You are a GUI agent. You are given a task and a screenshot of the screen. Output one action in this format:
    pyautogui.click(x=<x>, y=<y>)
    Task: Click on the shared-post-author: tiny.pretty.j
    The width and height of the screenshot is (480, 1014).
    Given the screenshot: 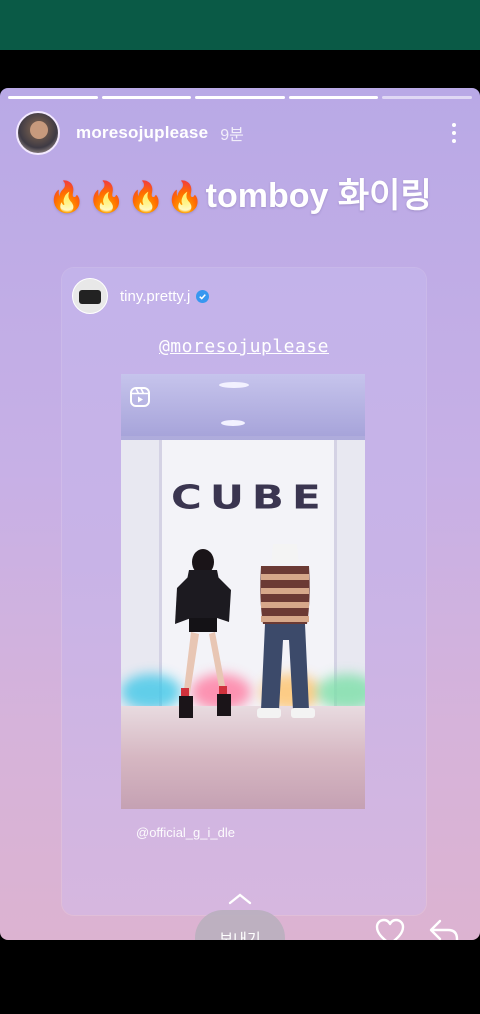 What is the action you would take?
    pyautogui.click(x=155, y=296)
    